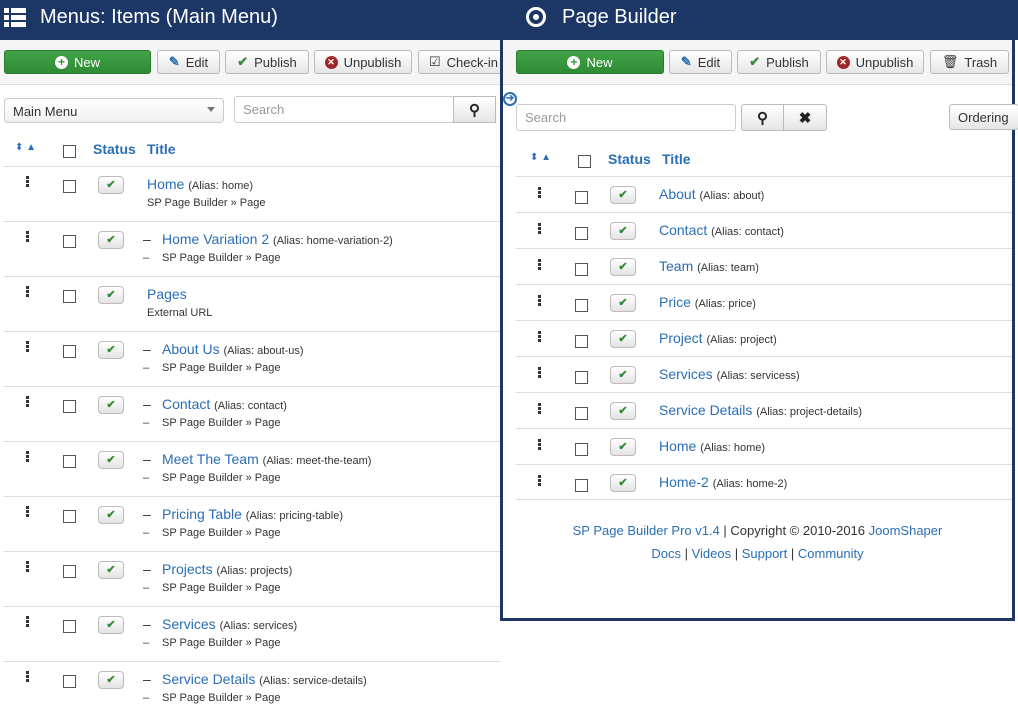 The height and width of the screenshot is (716, 1018). What do you see at coordinates (69, 151) in the screenshot?
I see `select-all-checkbox` at bounding box center [69, 151].